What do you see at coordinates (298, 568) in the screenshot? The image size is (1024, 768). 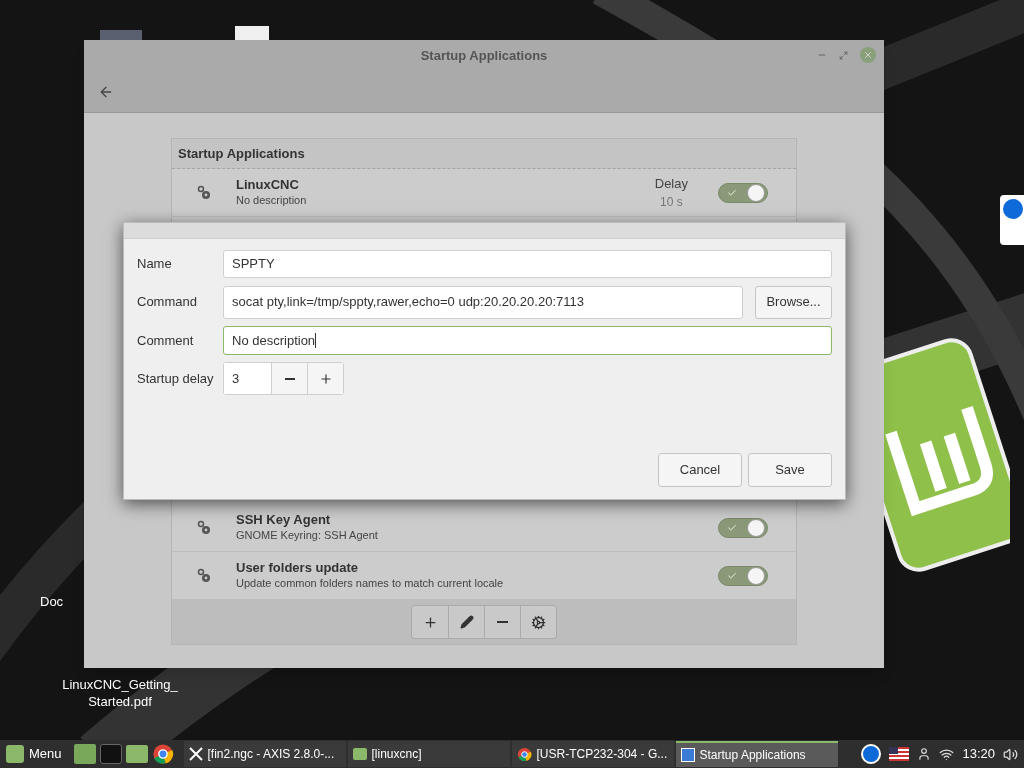 I see `app-name: User folders update` at bounding box center [298, 568].